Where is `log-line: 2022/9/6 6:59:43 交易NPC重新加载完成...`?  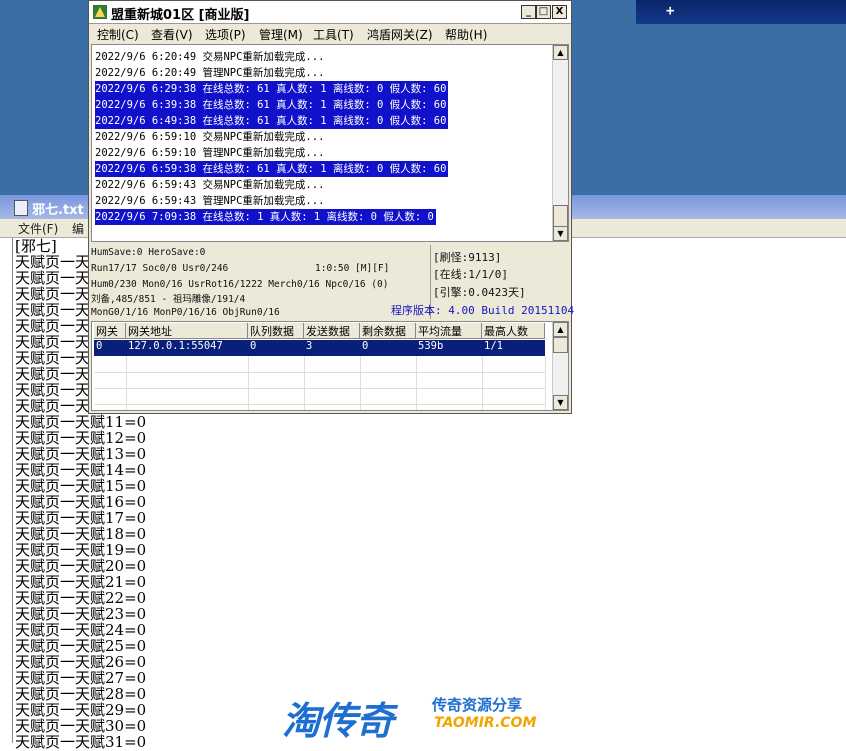
log-line: 2022/9/6 6:59:43 交易NPC重新加载完成... is located at coordinates (210, 185).